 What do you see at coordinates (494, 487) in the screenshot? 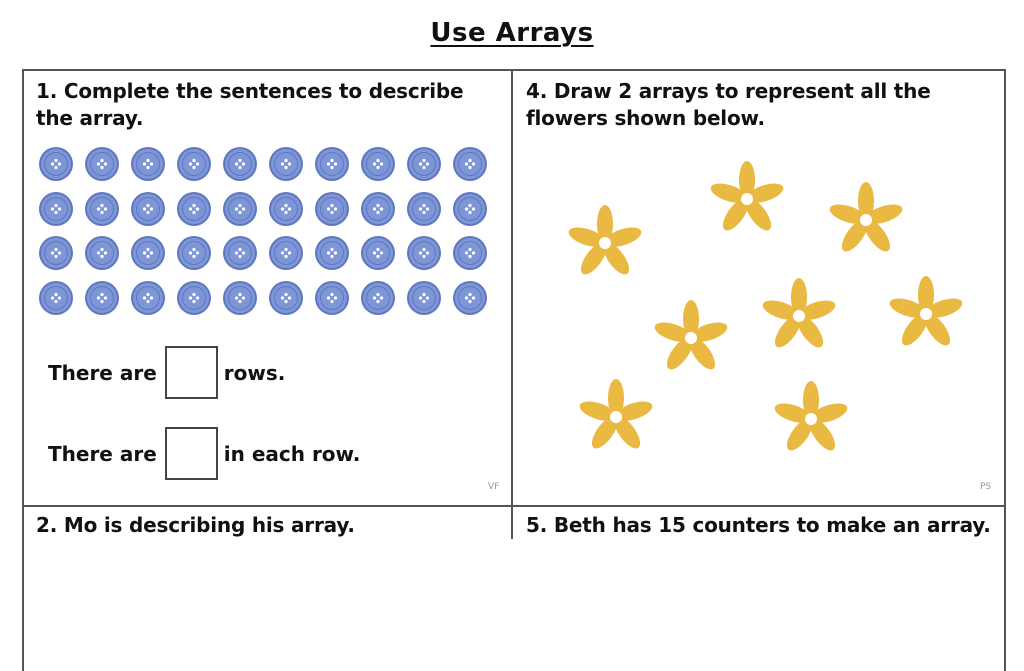
I see `question-1-code: VF` at bounding box center [494, 487].